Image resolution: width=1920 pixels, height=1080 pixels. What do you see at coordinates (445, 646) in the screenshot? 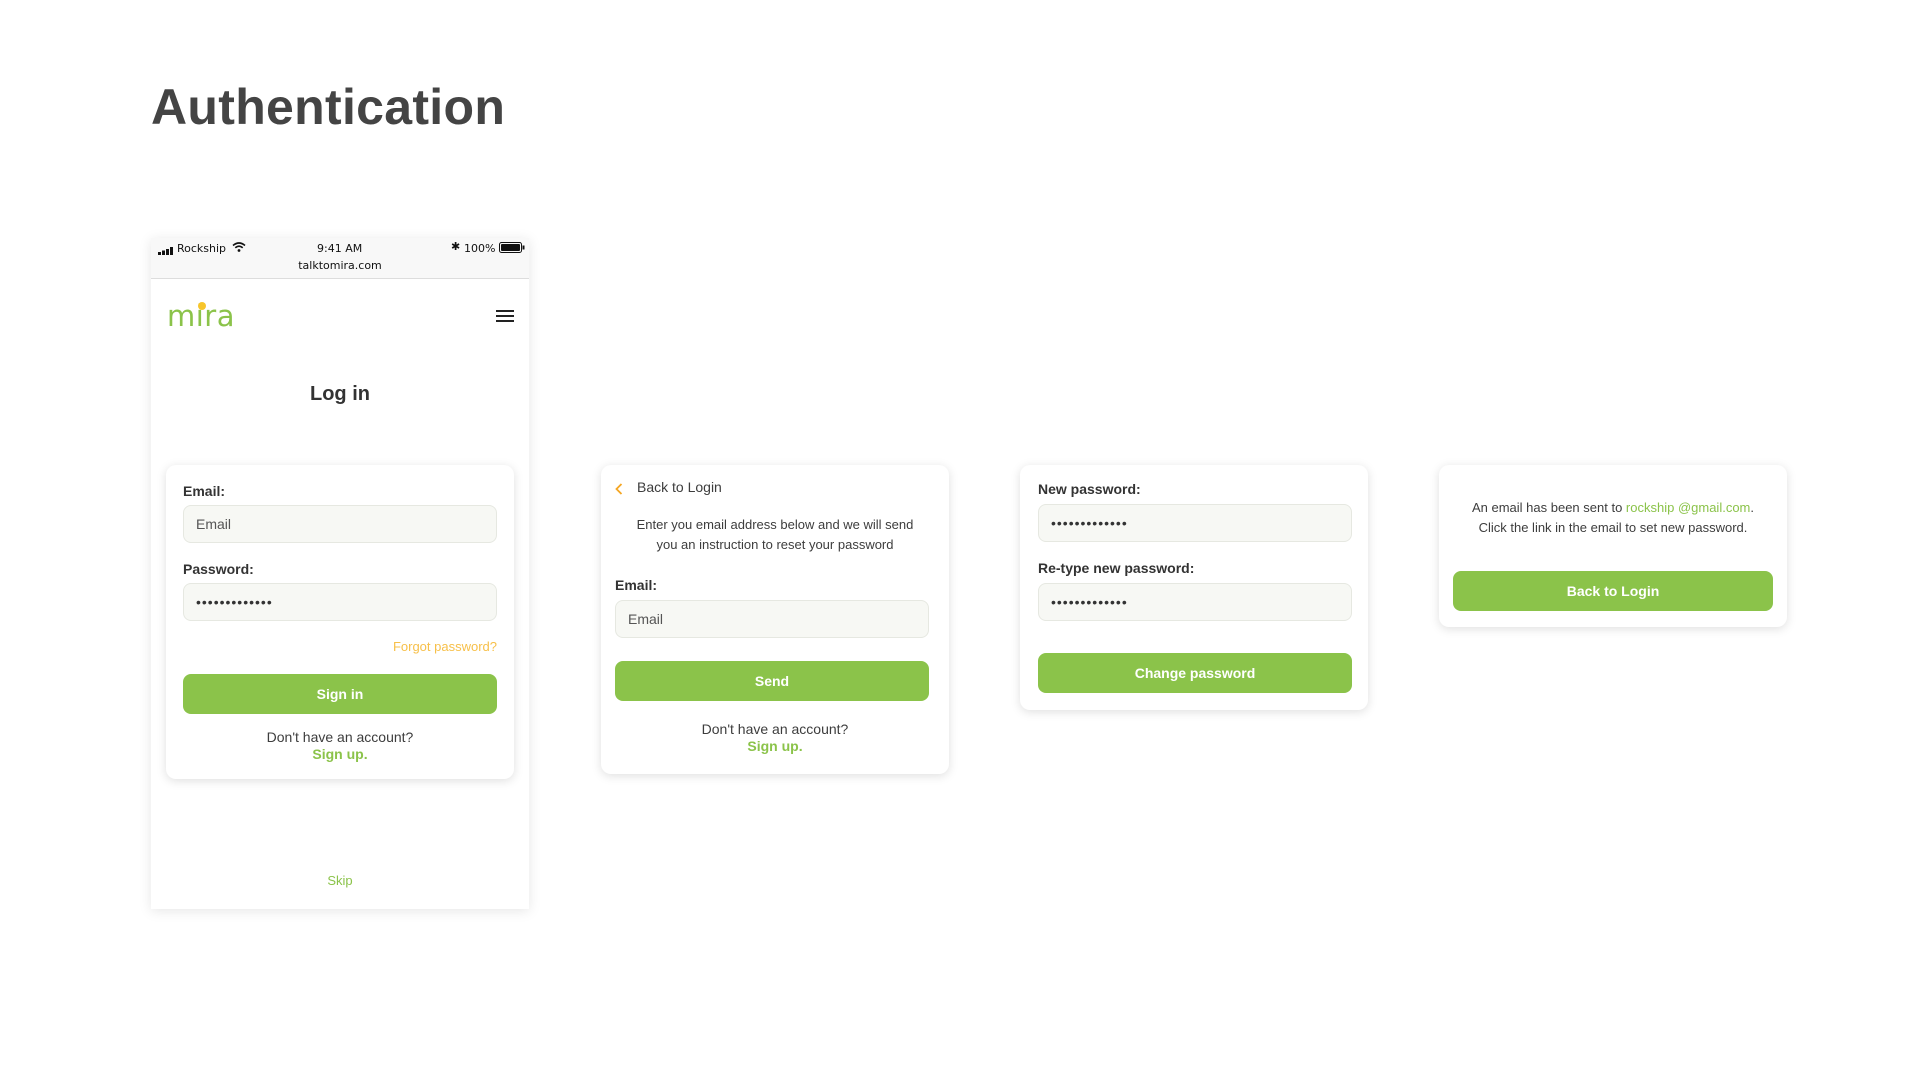
I see `forgot-password-link: Forgot password?` at bounding box center [445, 646].